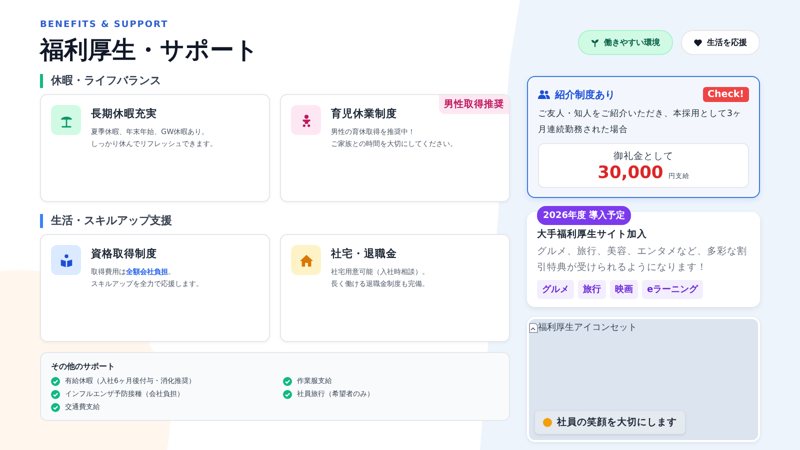 This screenshot has width=800, height=450. I want to click on card-title: 社宅・退職金, so click(364, 254).